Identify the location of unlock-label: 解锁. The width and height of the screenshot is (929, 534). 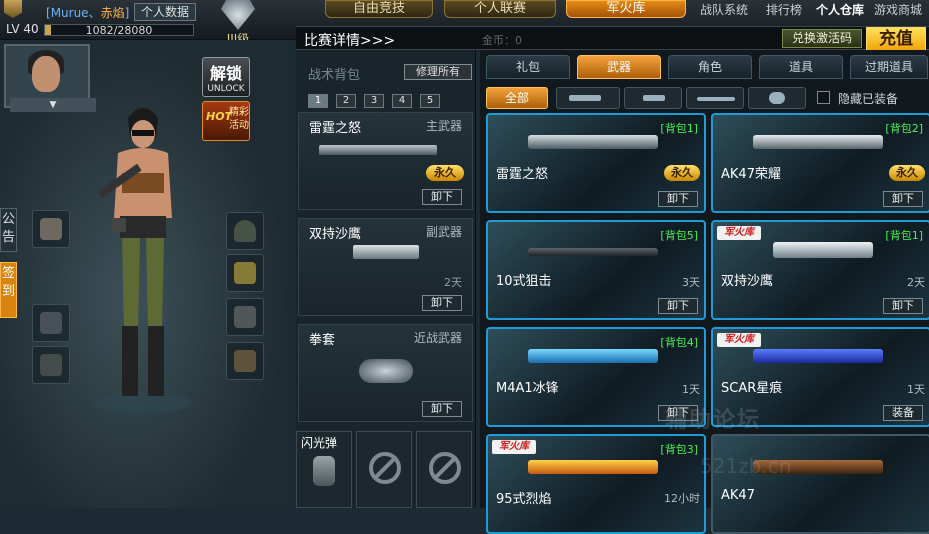
(225, 73).